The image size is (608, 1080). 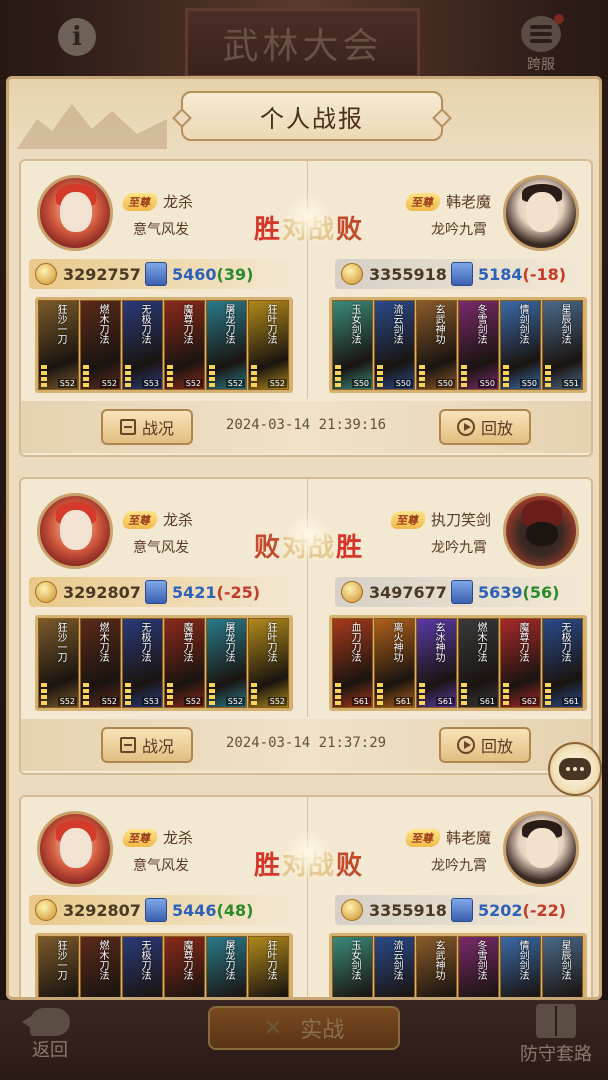 I want to click on hero-card: 情剑剑法, so click(x=520, y=966).